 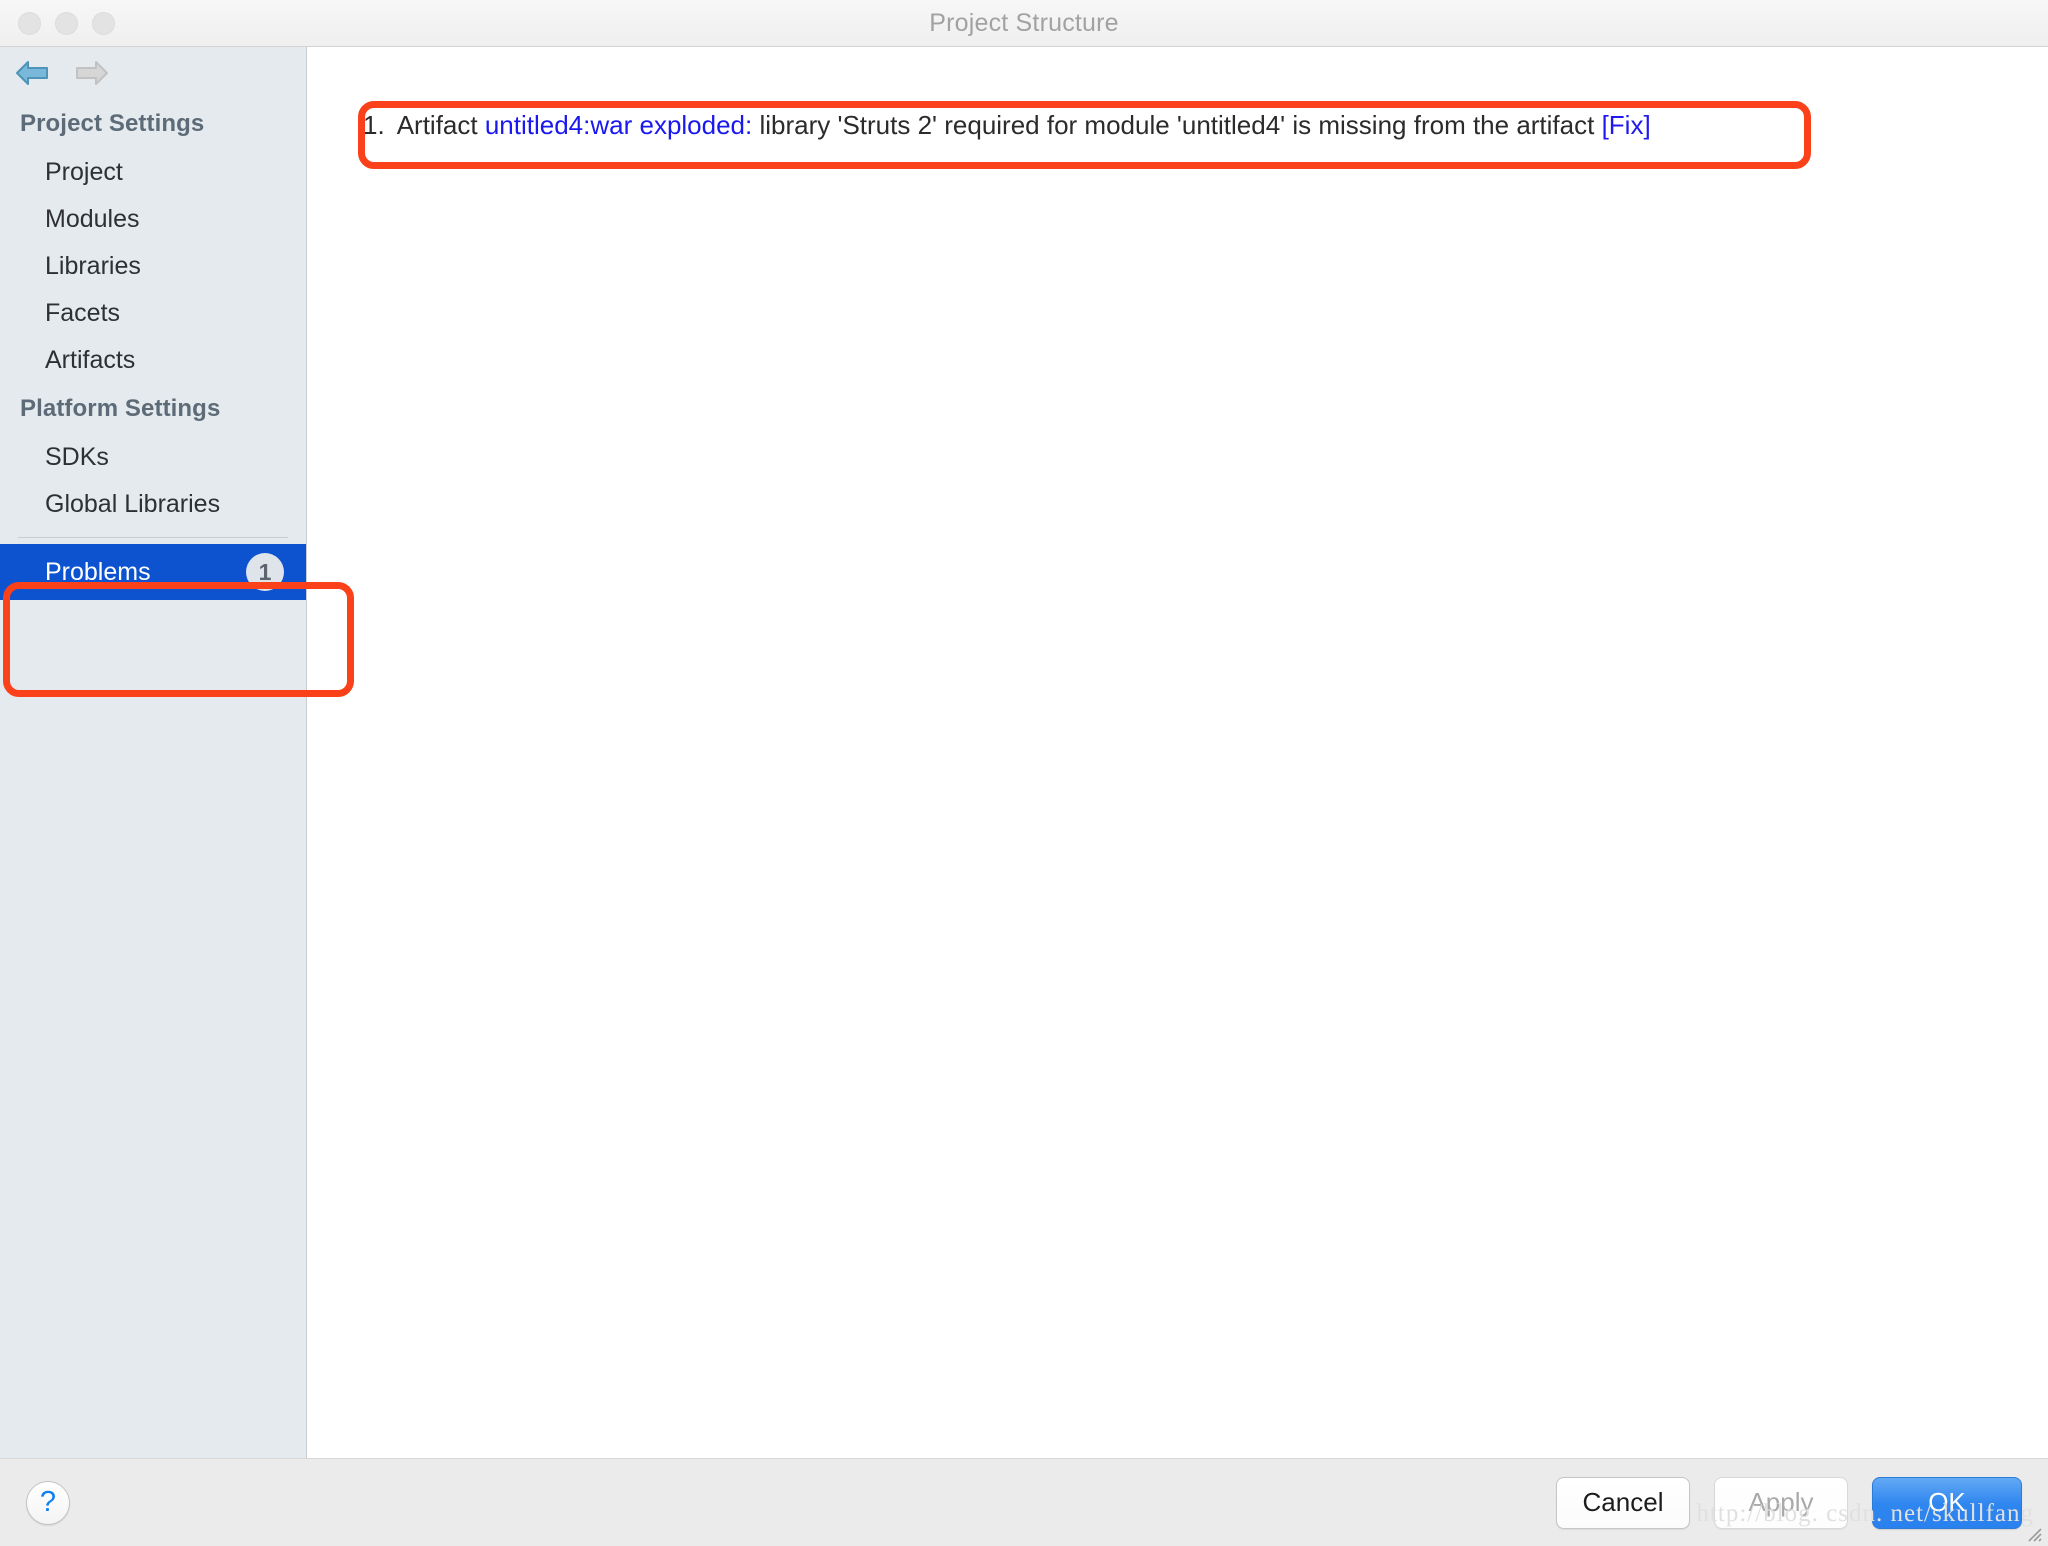 I want to click on sidebar-navigation-bar, so click(x=153, y=73).